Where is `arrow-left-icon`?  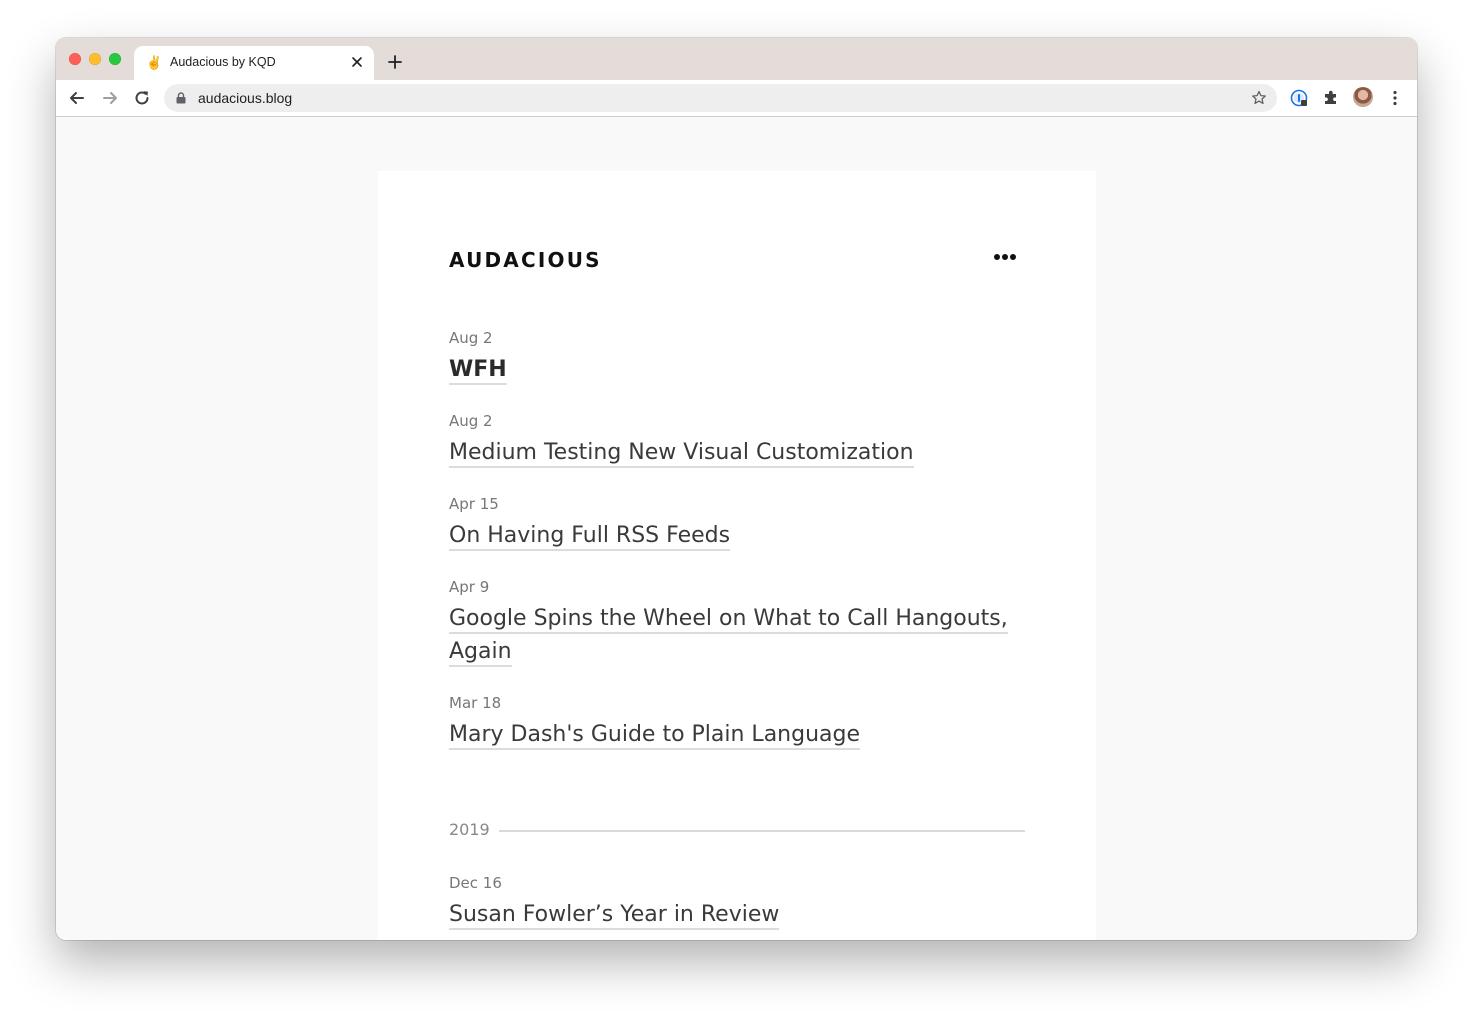 arrow-left-icon is located at coordinates (77, 98).